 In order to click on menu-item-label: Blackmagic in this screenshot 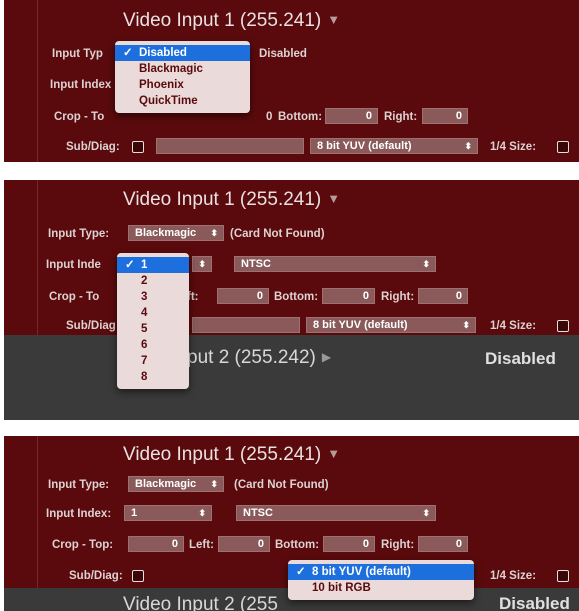, I will do `click(171, 69)`.